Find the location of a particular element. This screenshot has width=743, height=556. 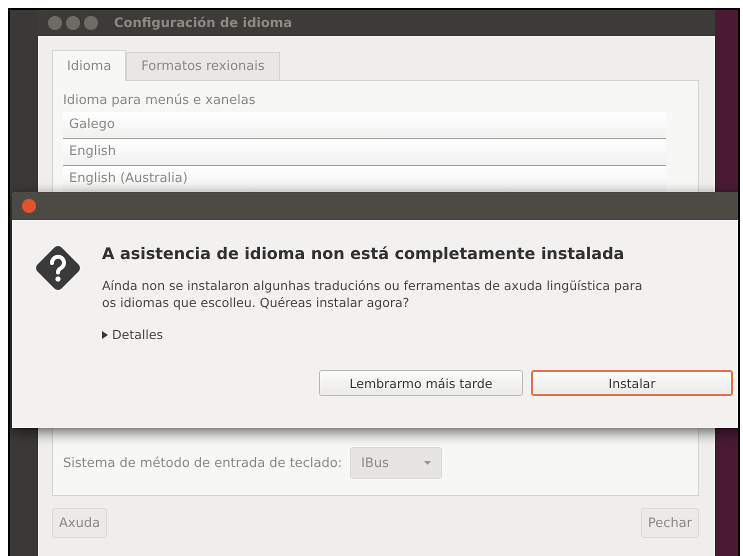

dialog-button: Axuda is located at coordinates (80, 523).